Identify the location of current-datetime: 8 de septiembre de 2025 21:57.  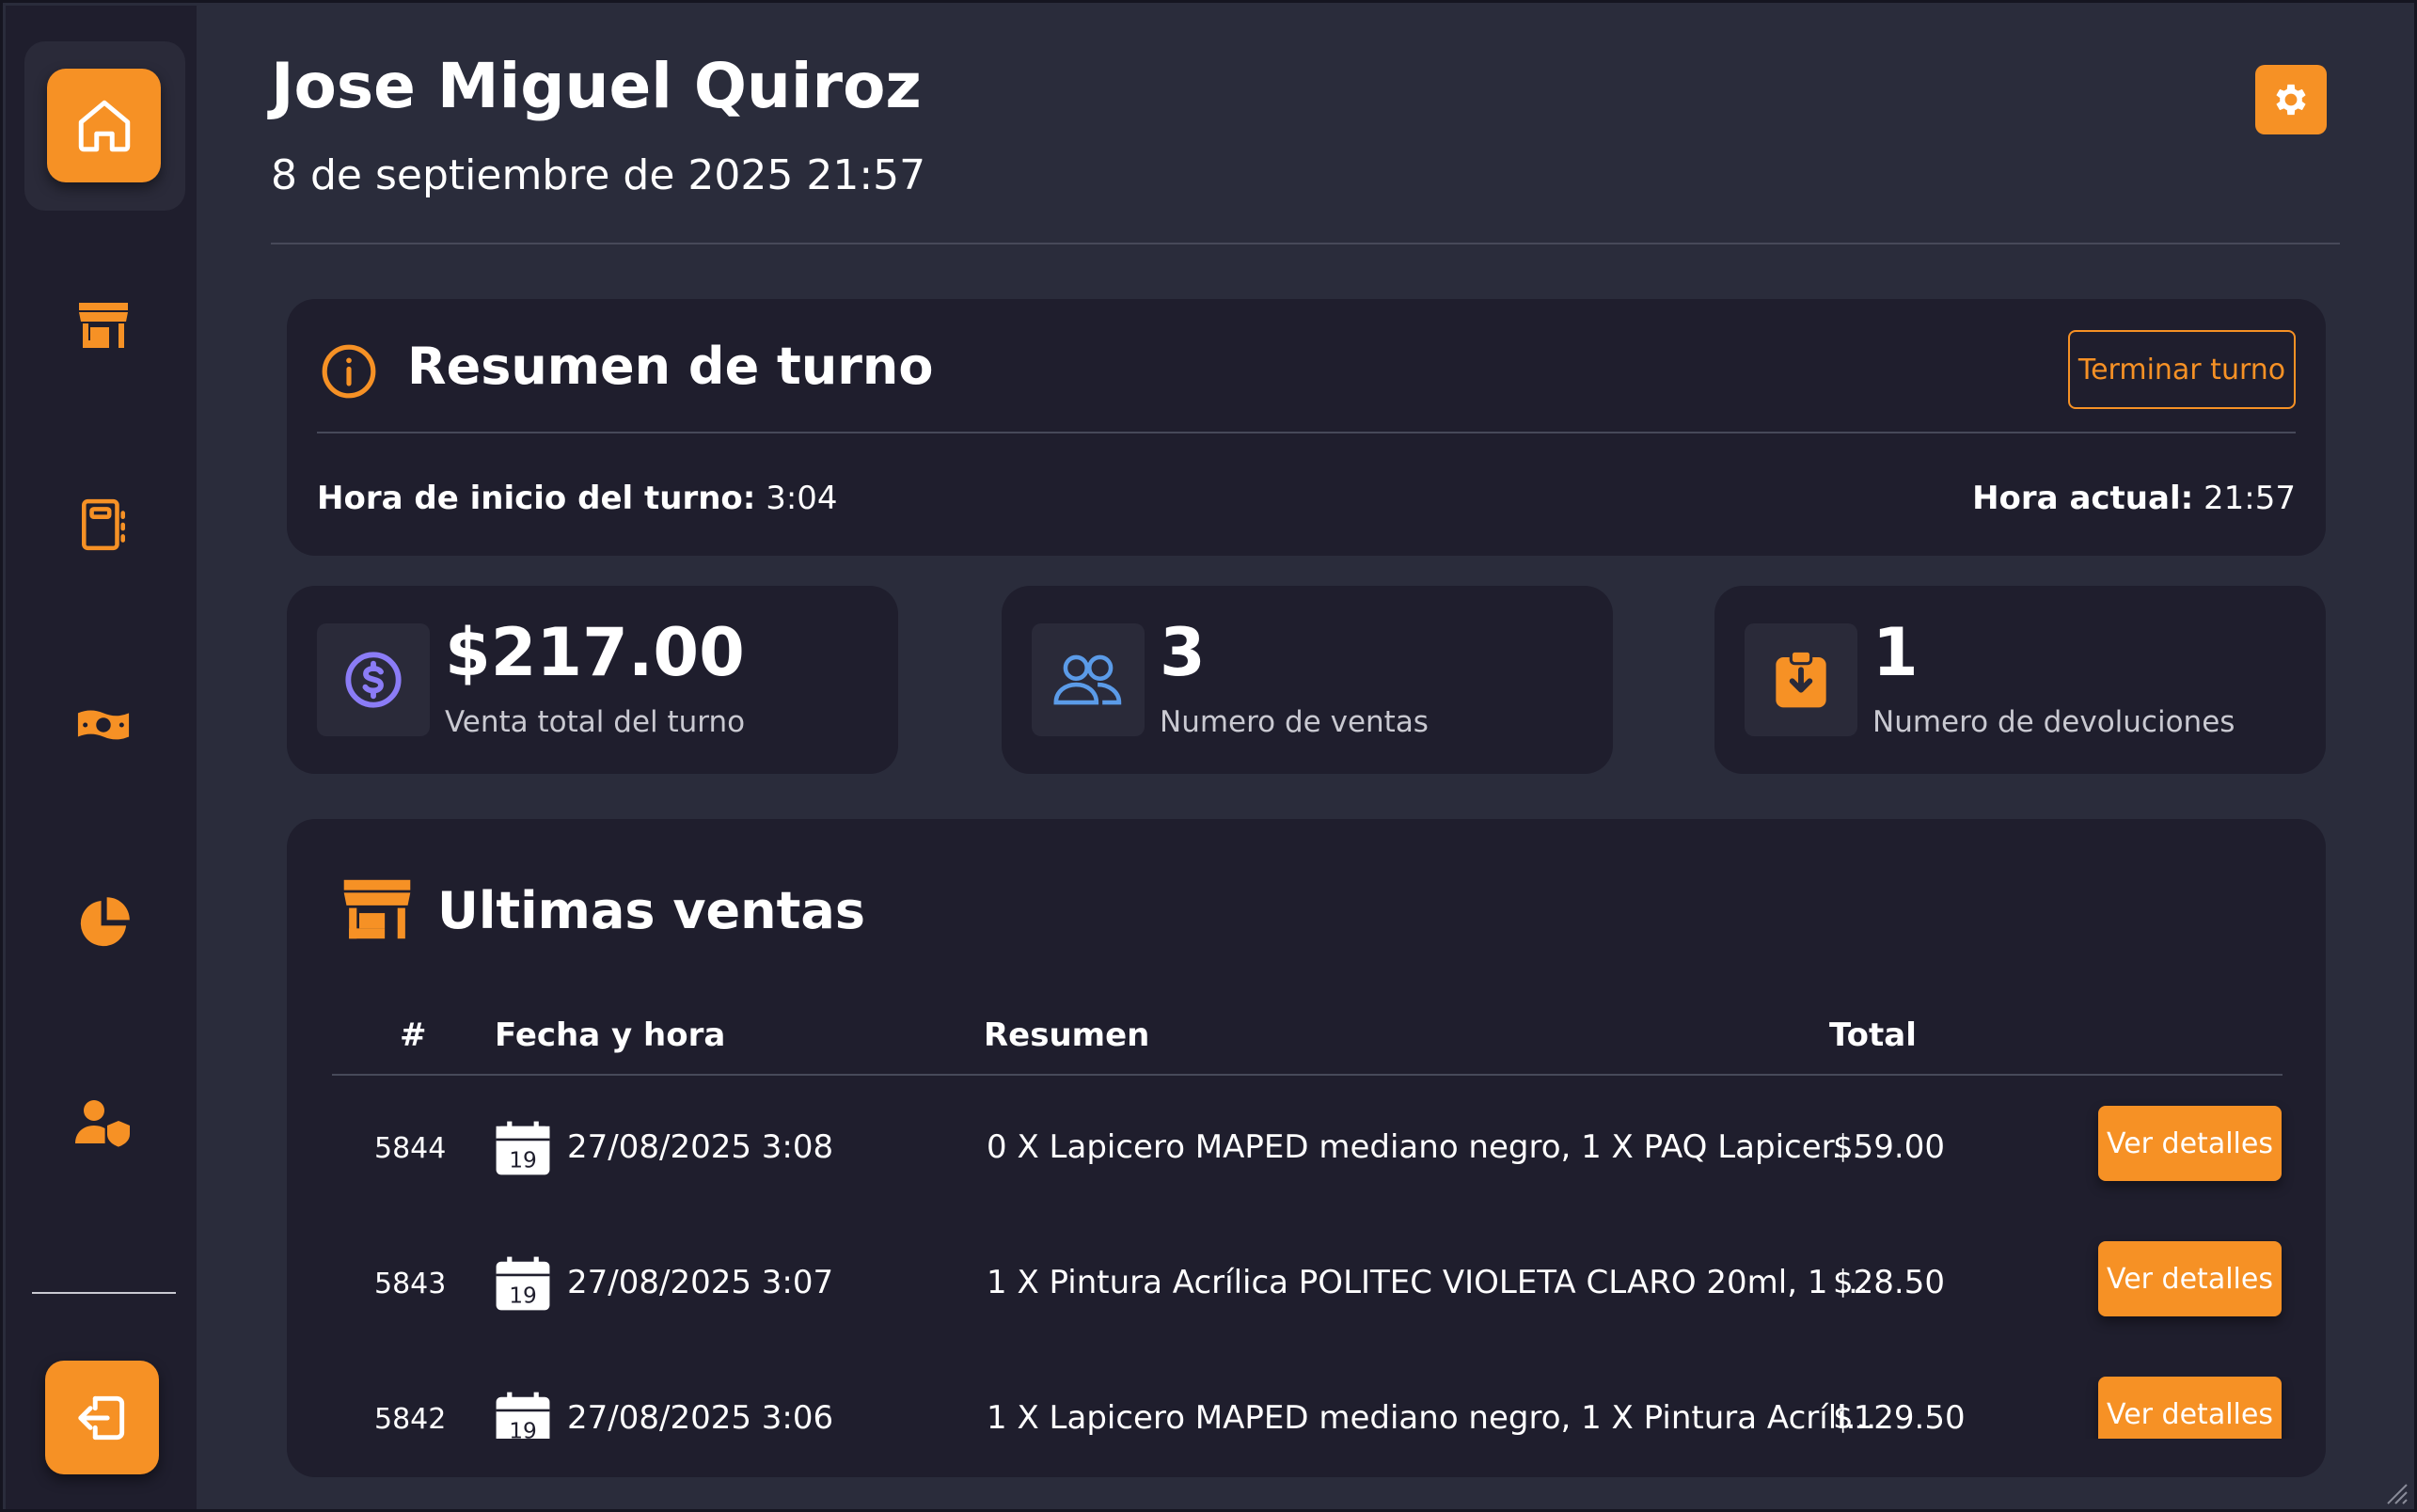
(598, 175).